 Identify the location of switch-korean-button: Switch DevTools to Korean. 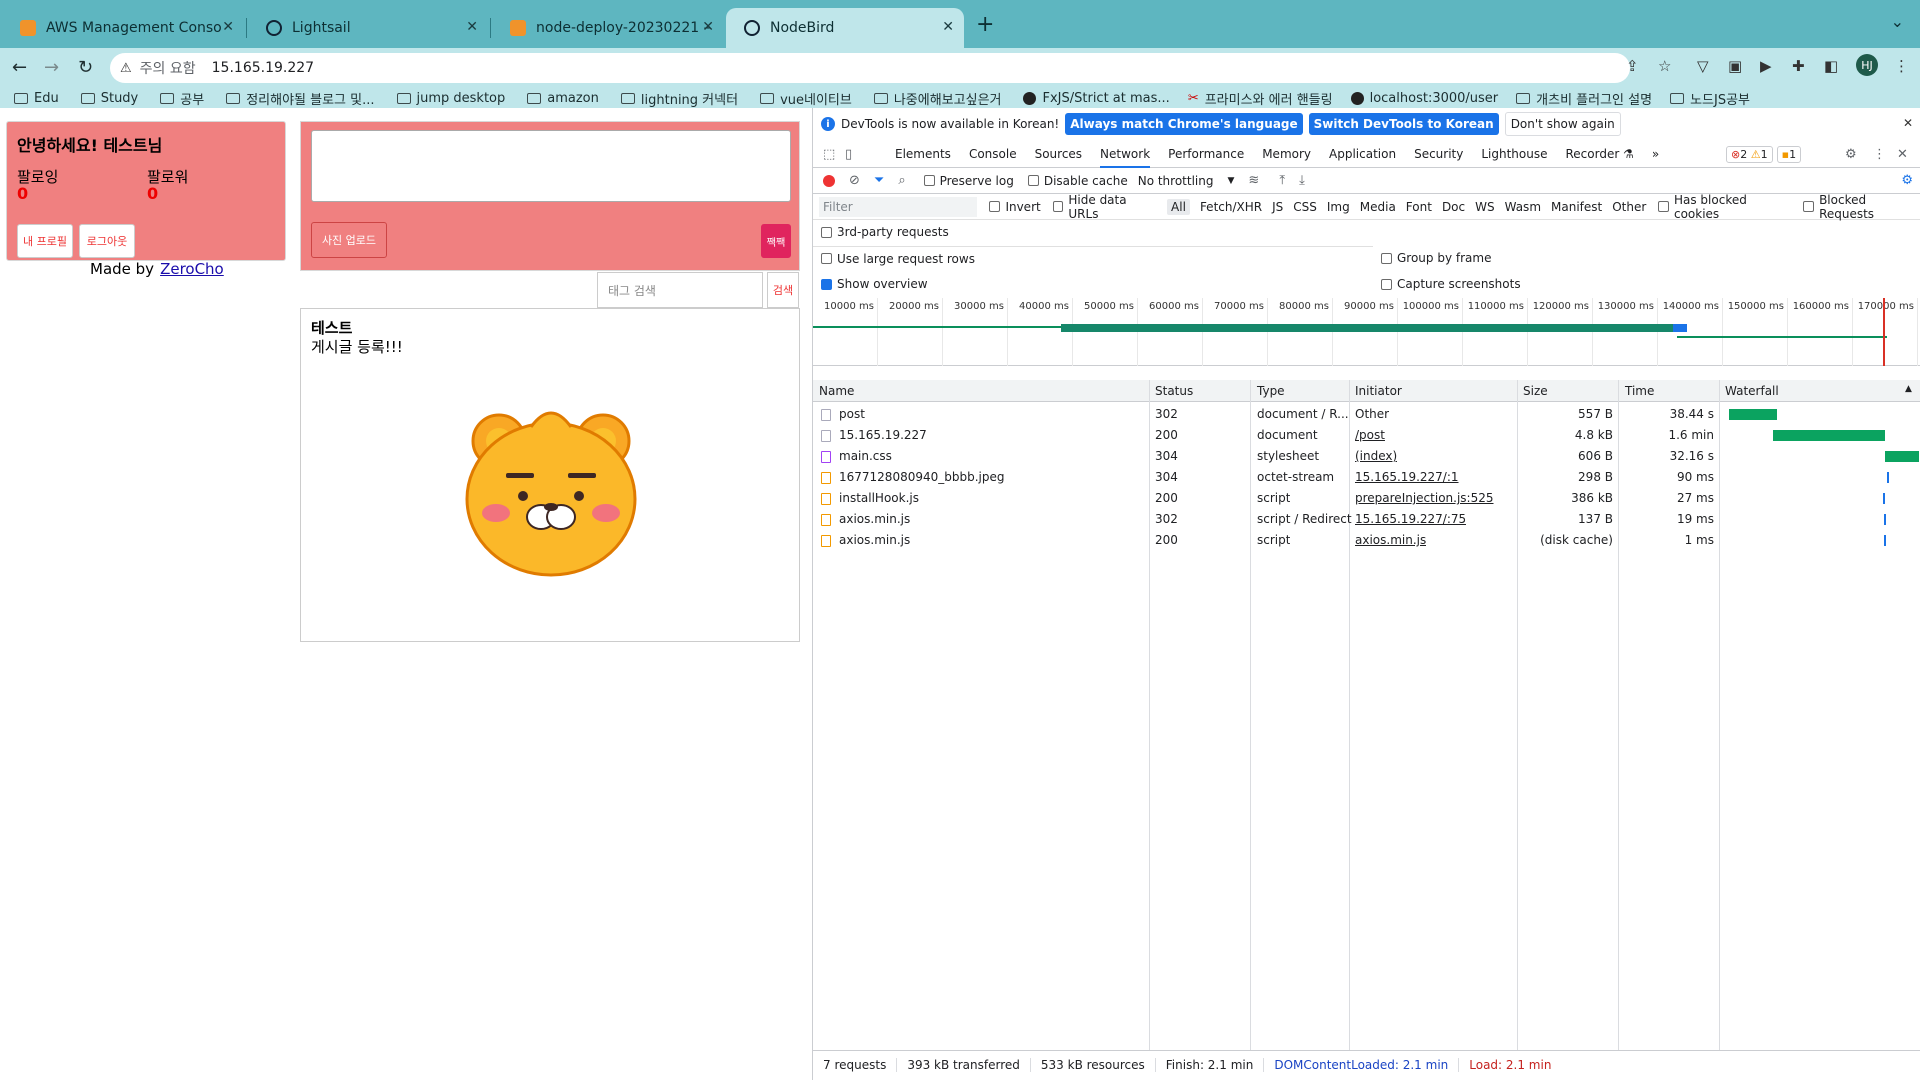
(1403, 124).